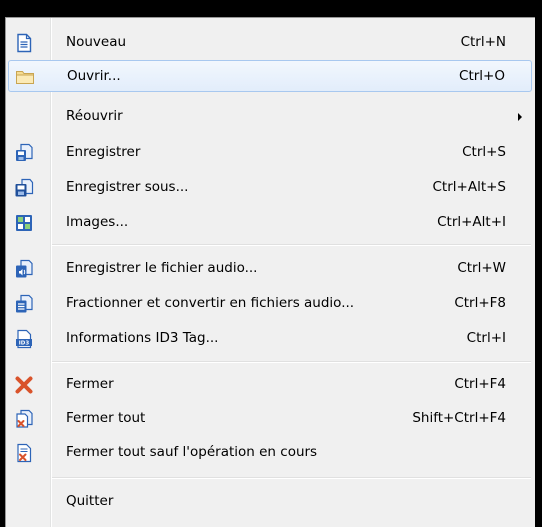  I want to click on shortcut-text: Ctrl+Alt+S, so click(469, 187).